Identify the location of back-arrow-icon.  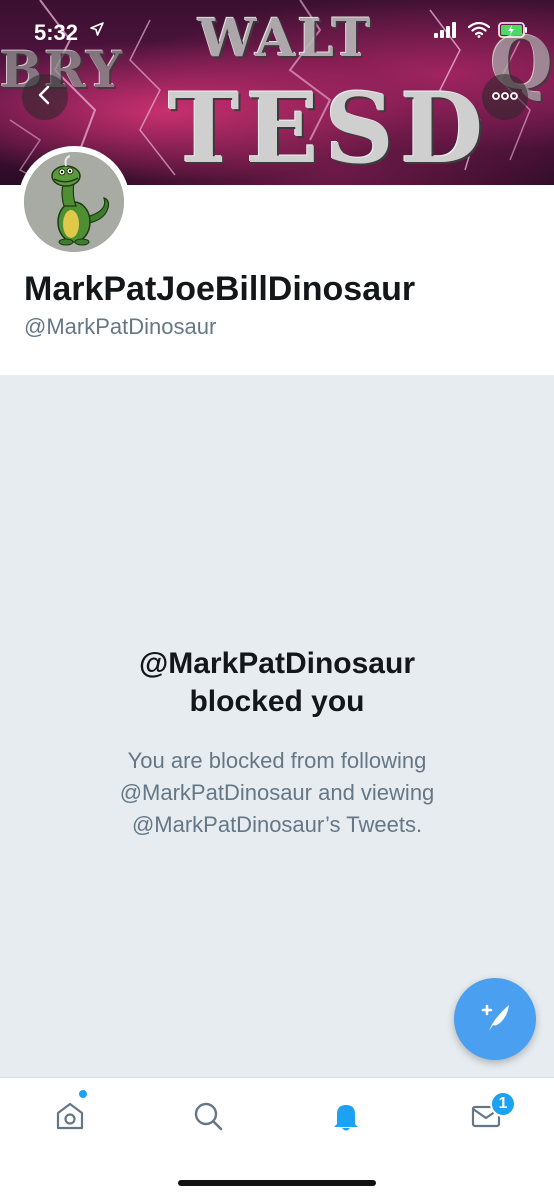
(45, 97).